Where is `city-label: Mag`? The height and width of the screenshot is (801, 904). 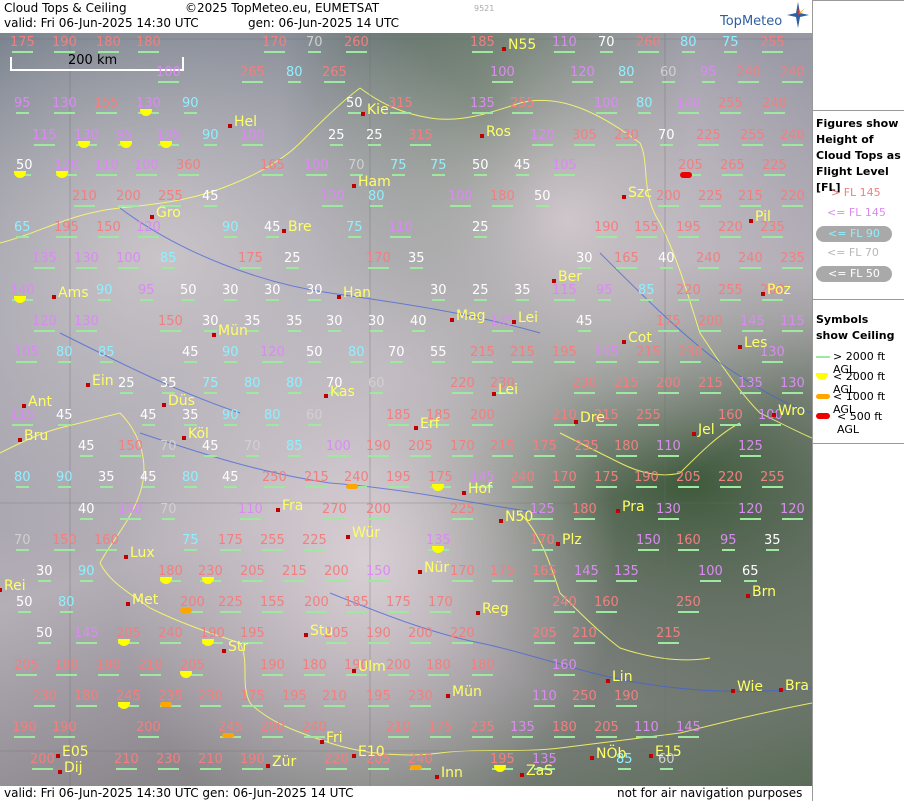 city-label: Mag is located at coordinates (471, 316).